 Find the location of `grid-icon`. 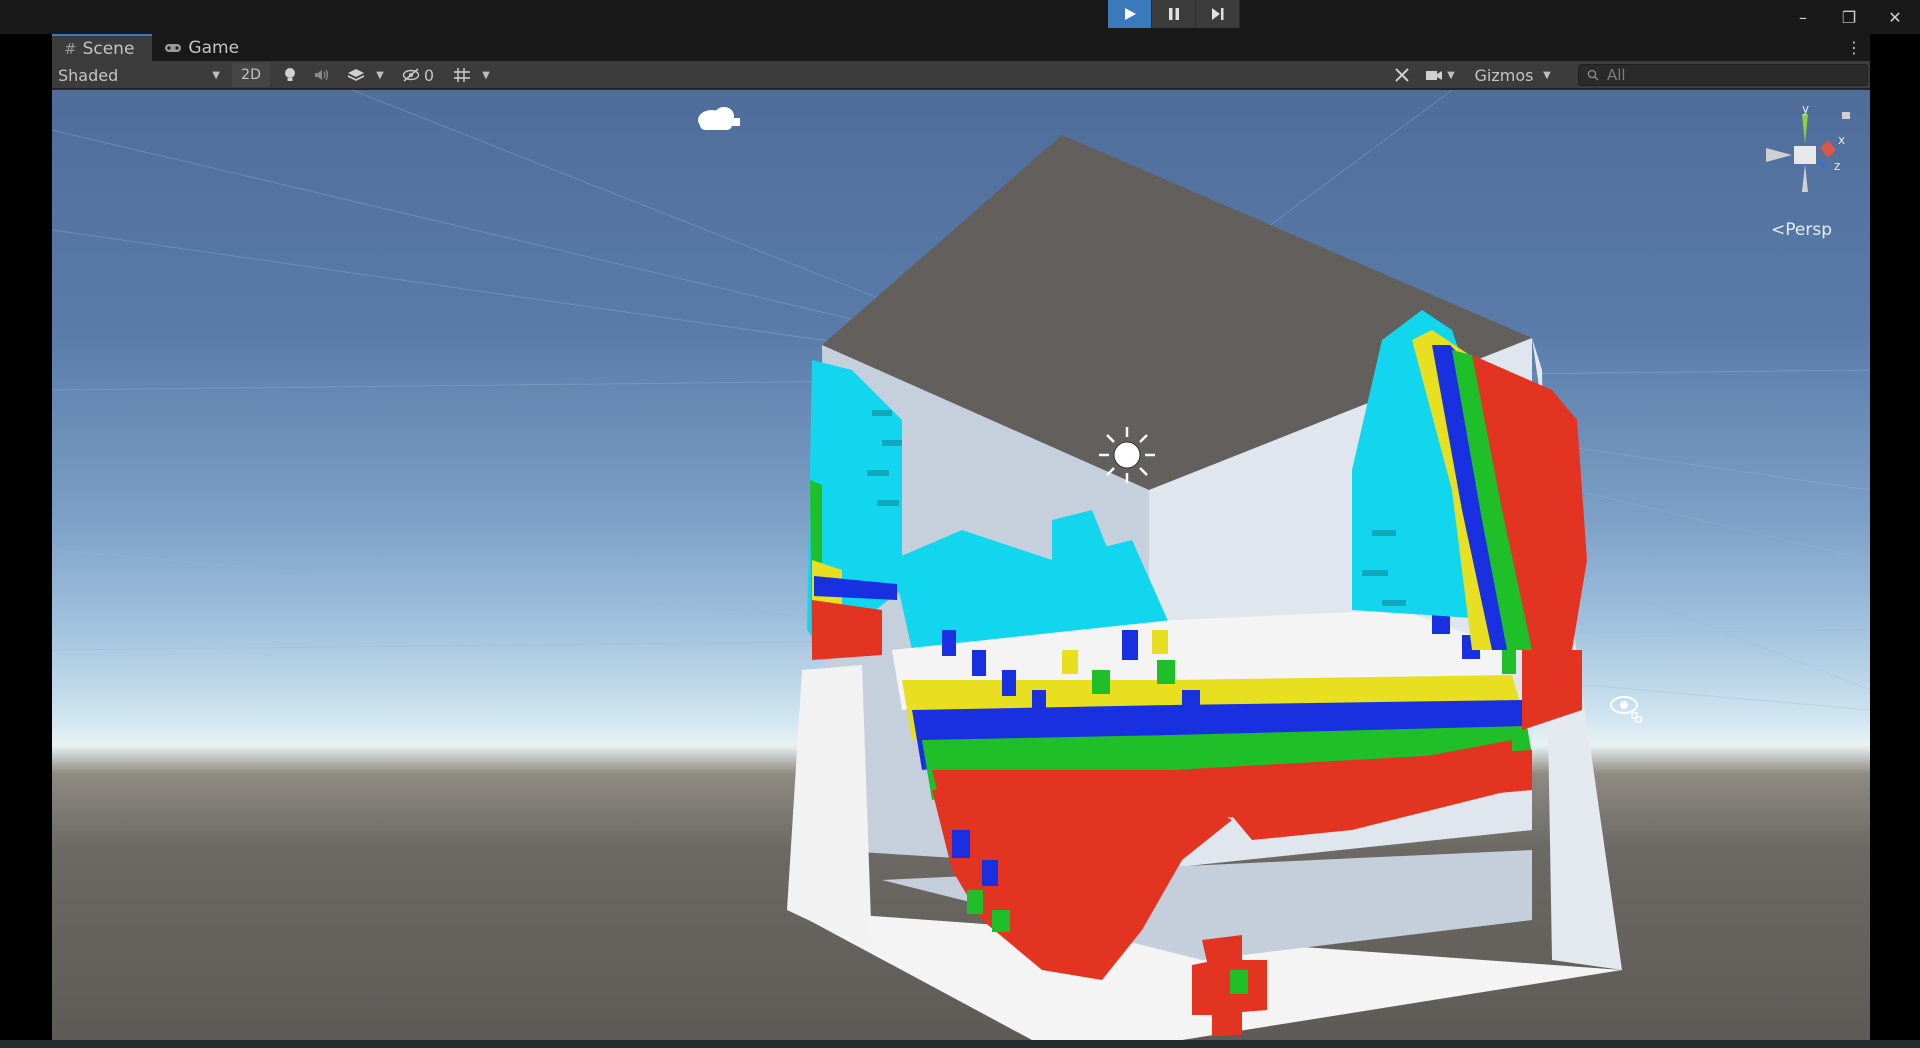

grid-icon is located at coordinates (462, 75).